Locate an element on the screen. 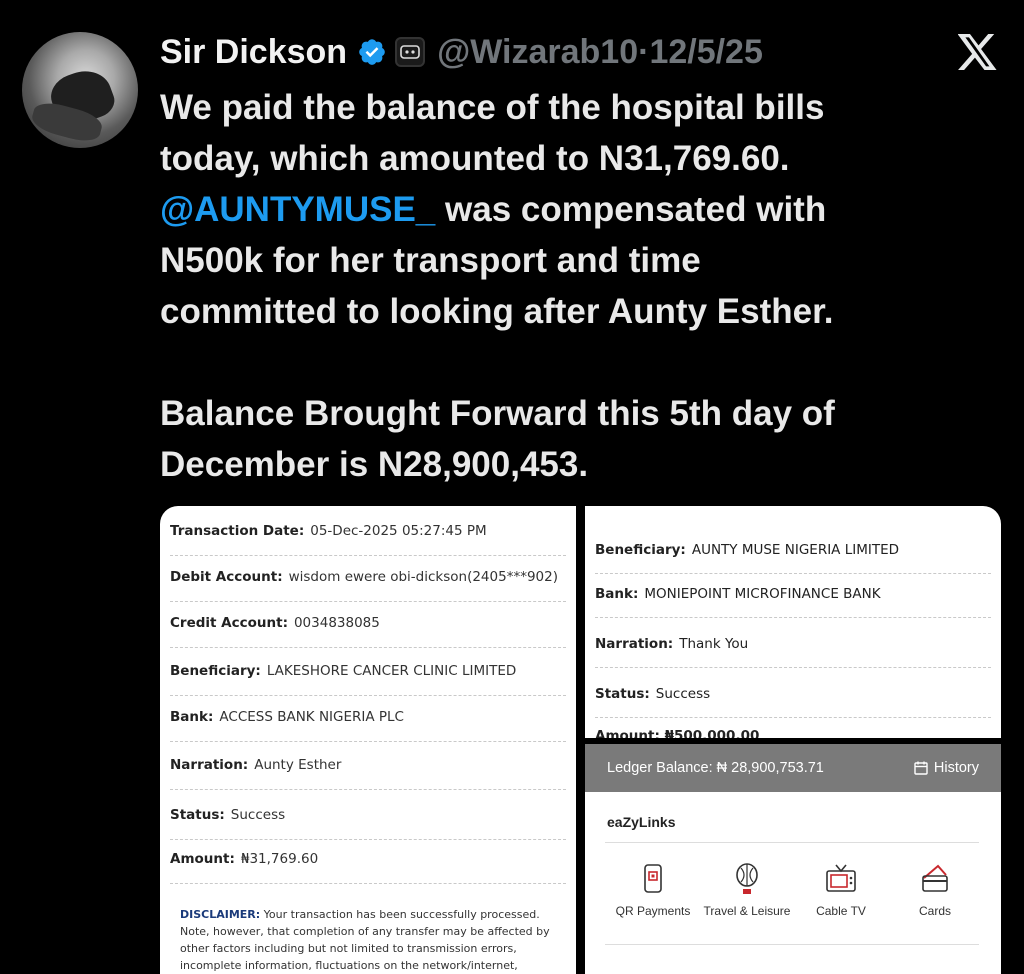 The height and width of the screenshot is (974, 1024). link-travel-leisure: Travel & Leisure is located at coordinates (747, 890).